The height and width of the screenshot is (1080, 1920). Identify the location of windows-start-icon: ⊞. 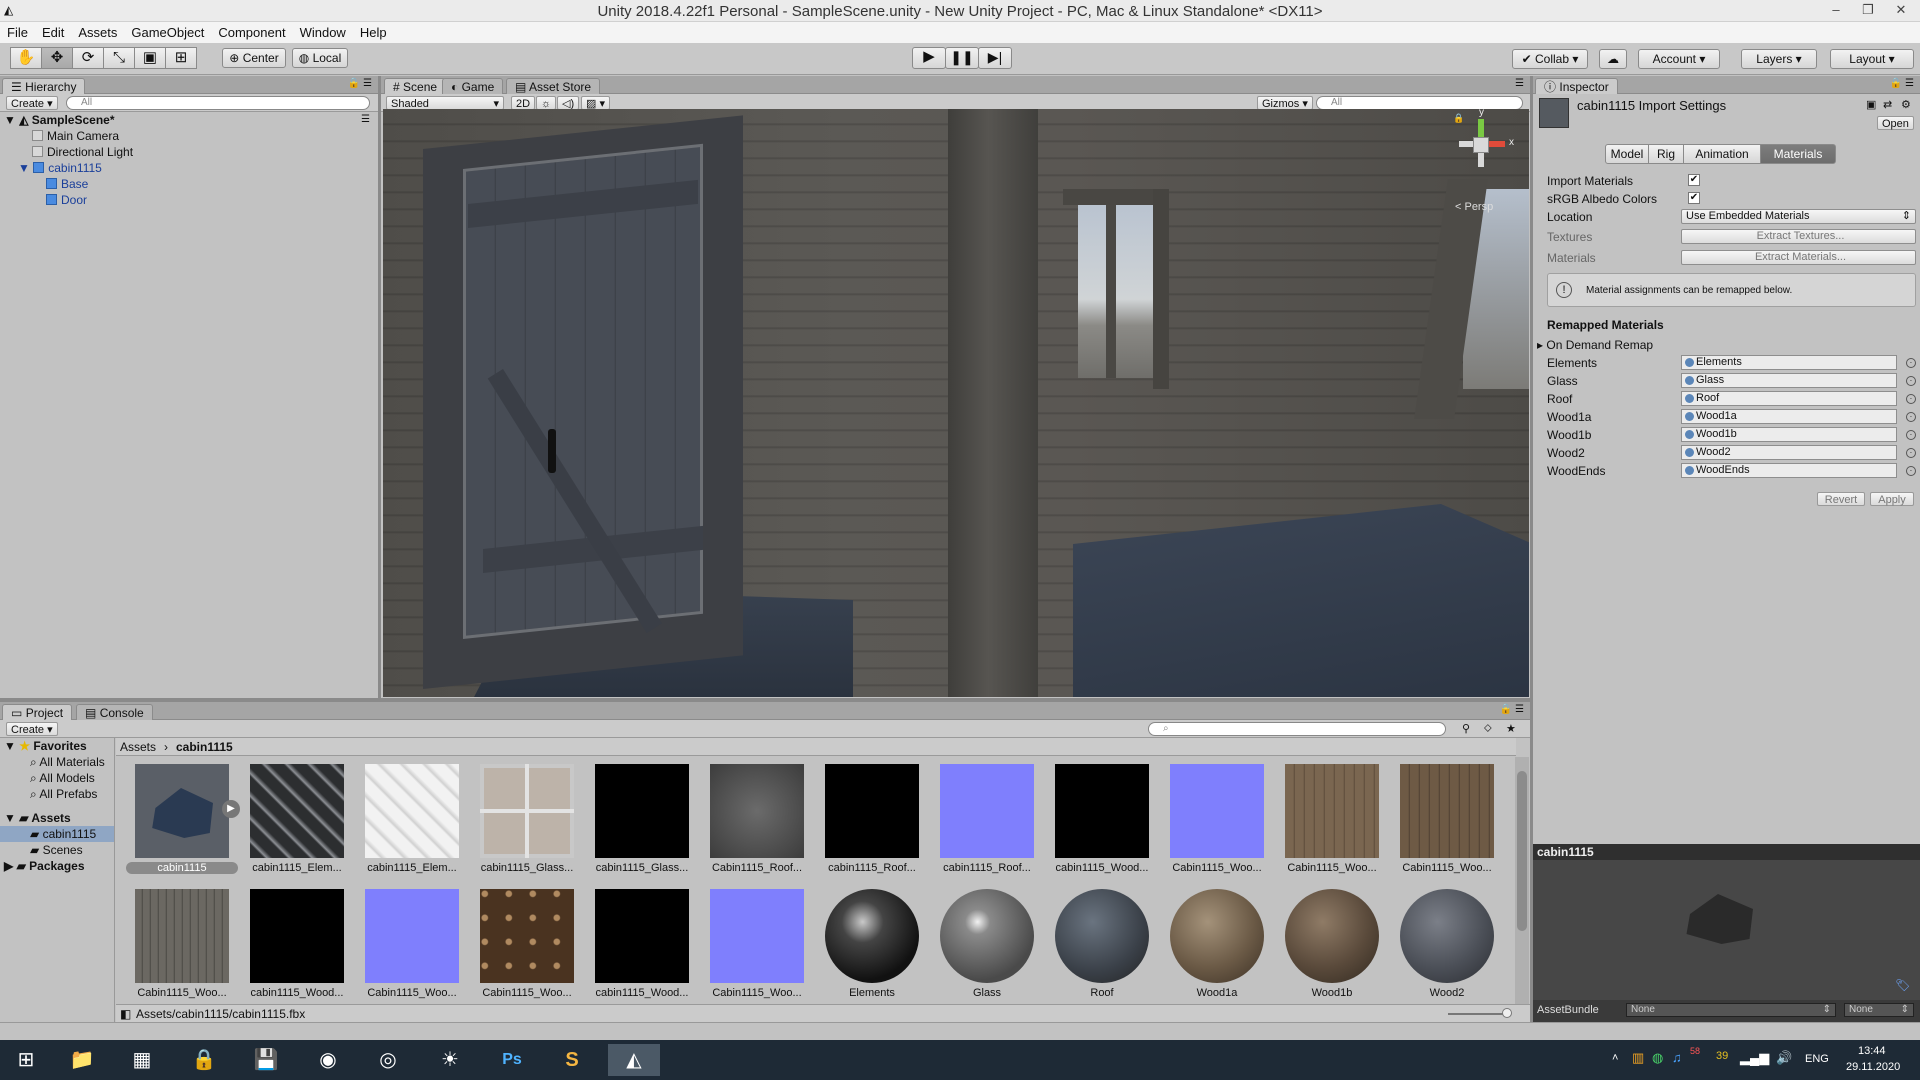
(26, 1060).